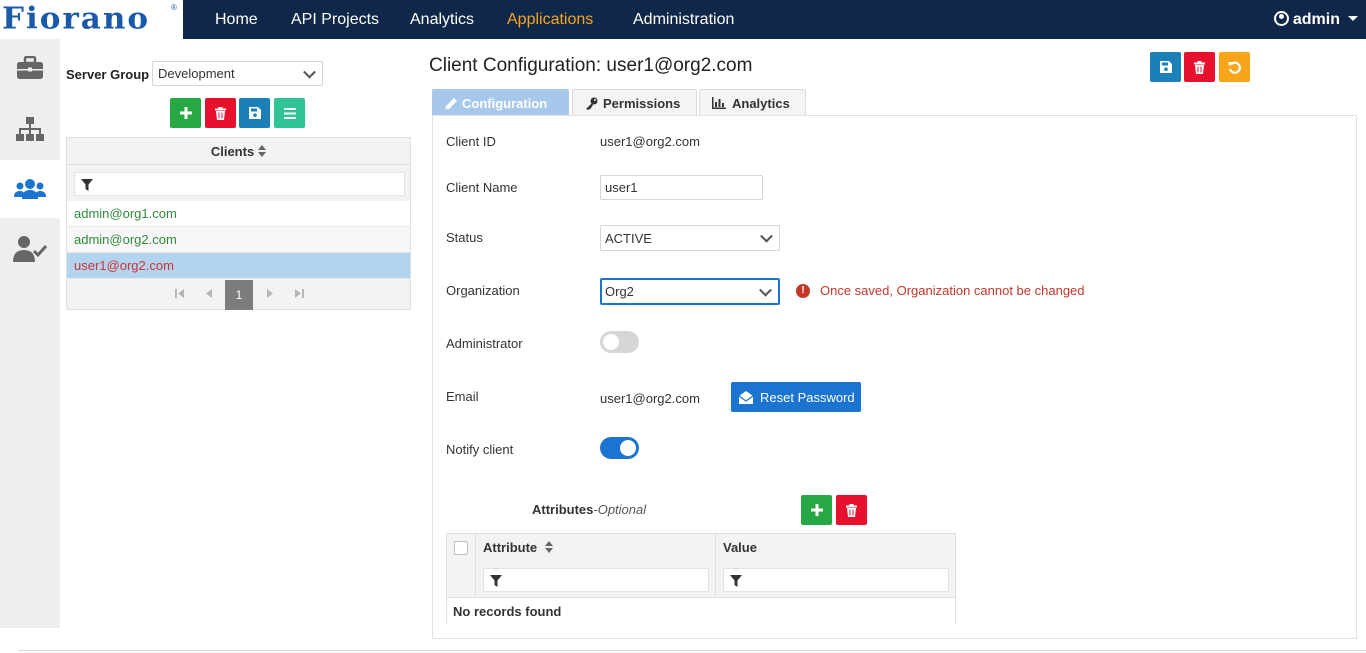 The width and height of the screenshot is (1366, 653). I want to click on tab-analytics-label: Analytics, so click(761, 103).